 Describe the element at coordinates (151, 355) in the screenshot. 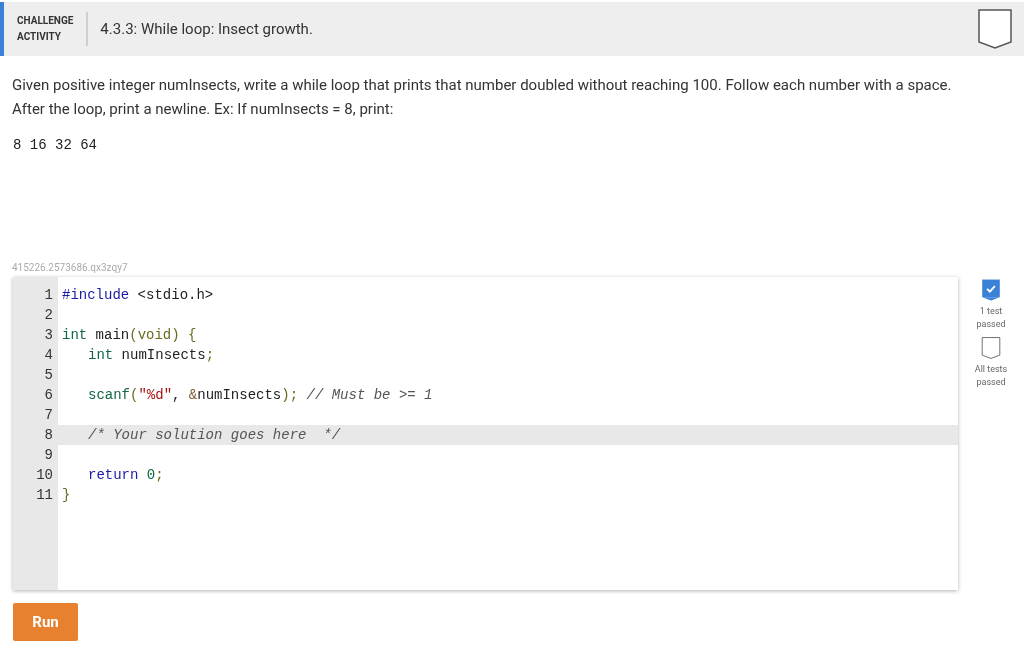

I see `code-line: int numInsects;` at that location.